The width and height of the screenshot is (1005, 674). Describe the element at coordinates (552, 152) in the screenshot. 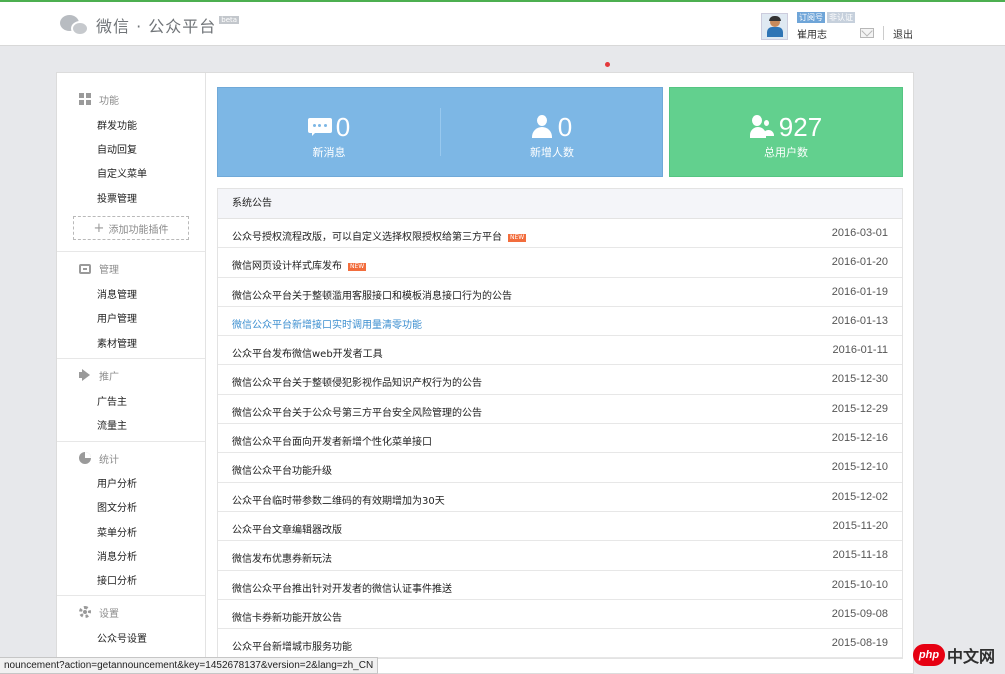

I see `new-users-label: 新增人数` at that location.